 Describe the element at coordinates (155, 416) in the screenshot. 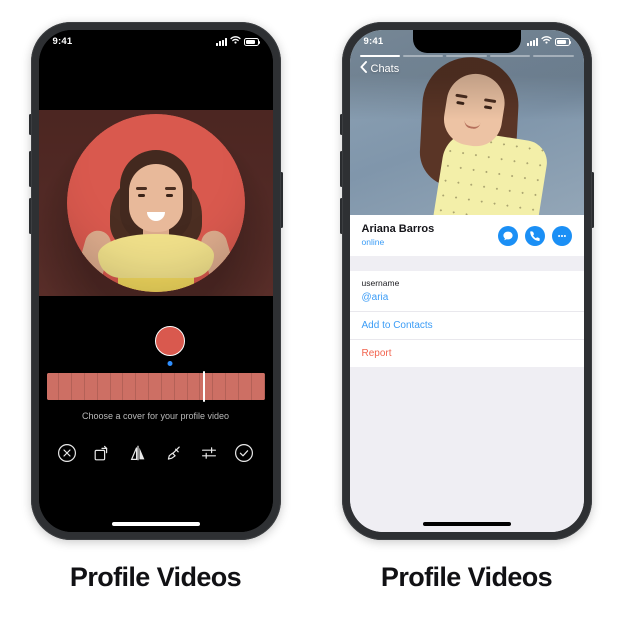

I see `cover-hint-text: Choose a cover for your profile video` at that location.